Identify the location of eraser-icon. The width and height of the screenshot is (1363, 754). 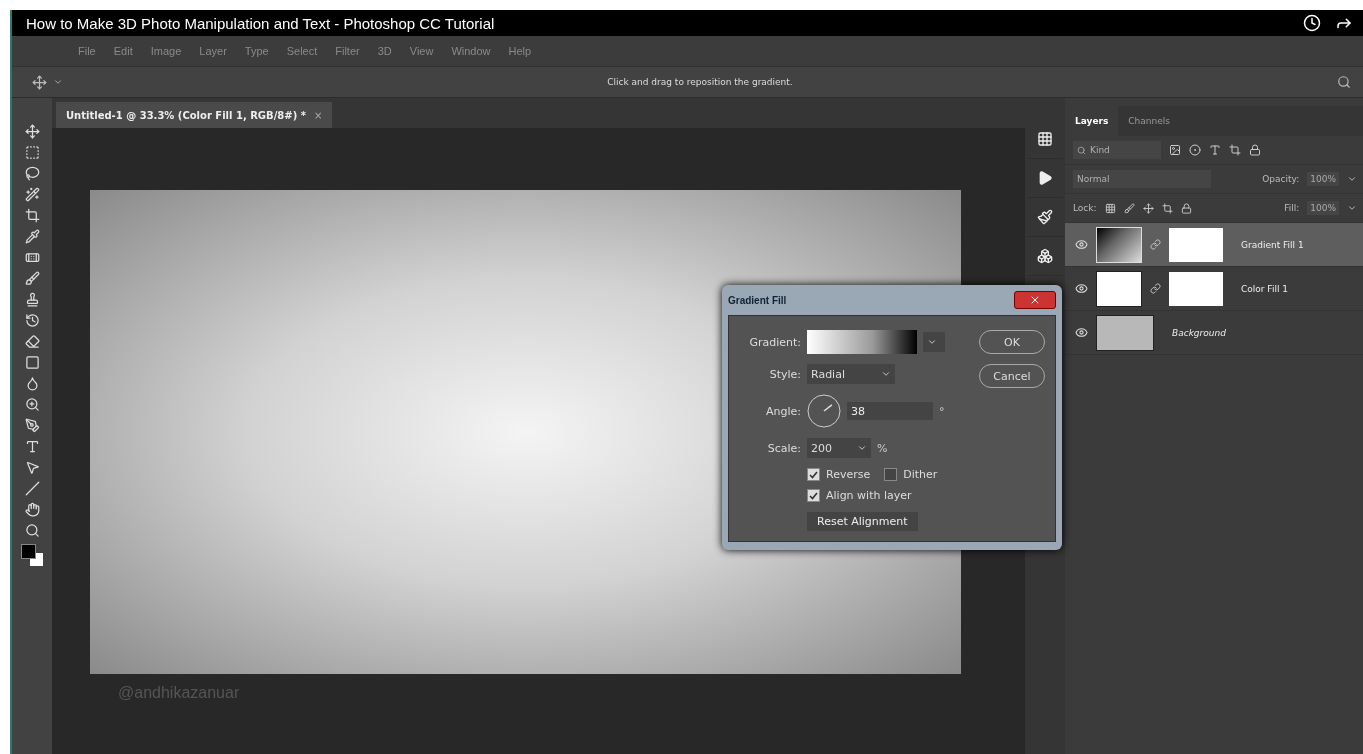
(32, 341).